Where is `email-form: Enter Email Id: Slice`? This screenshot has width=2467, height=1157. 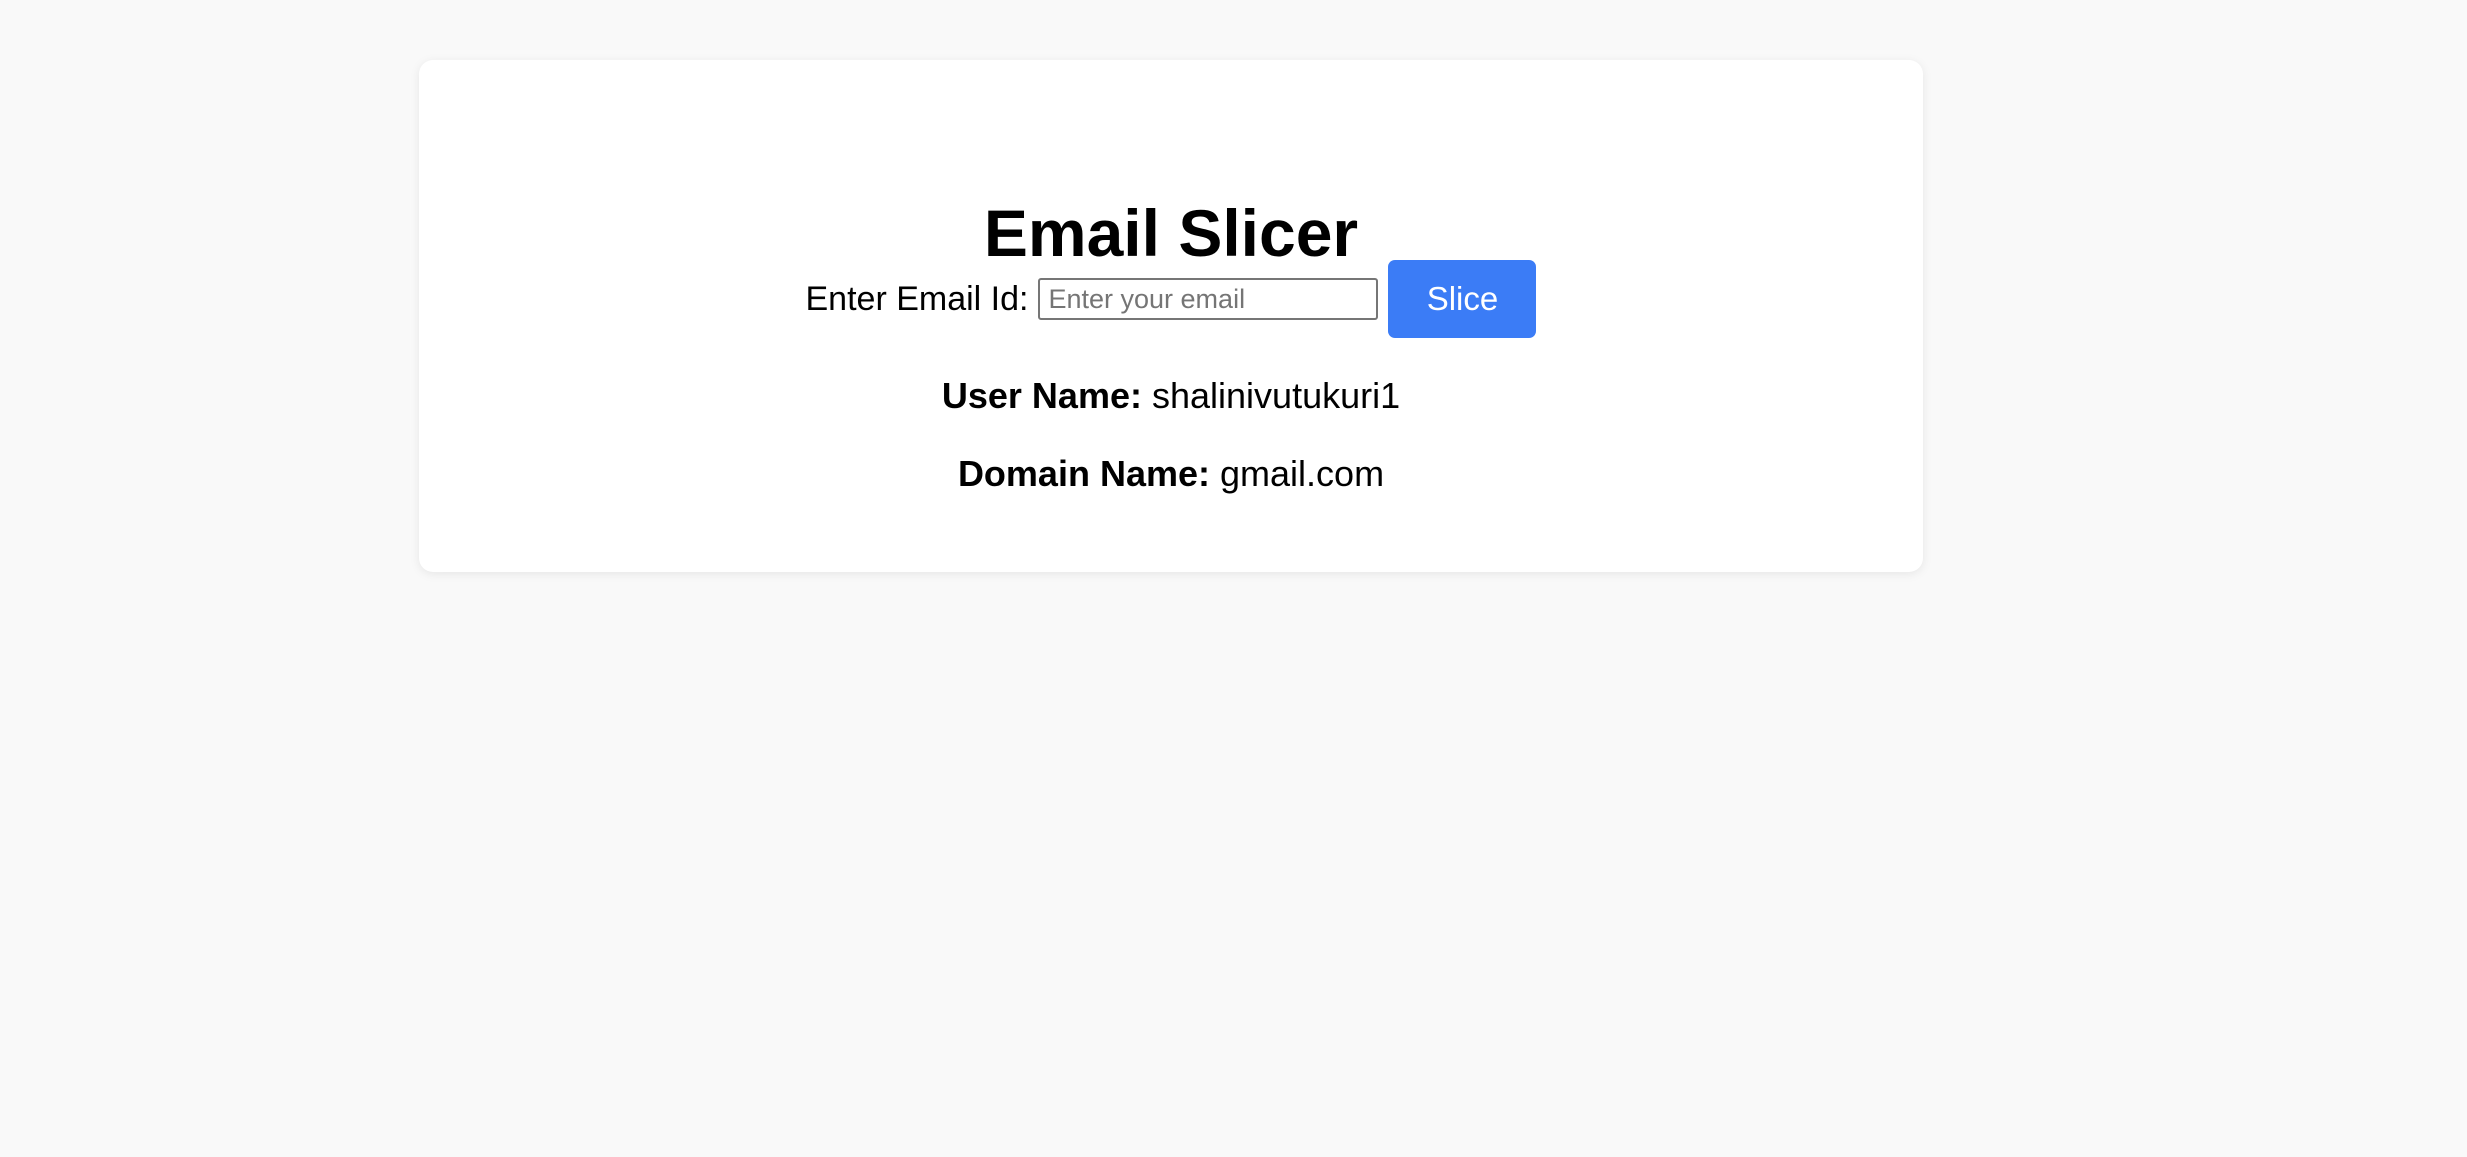 email-form: Enter Email Id: Slice is located at coordinates (1171, 299).